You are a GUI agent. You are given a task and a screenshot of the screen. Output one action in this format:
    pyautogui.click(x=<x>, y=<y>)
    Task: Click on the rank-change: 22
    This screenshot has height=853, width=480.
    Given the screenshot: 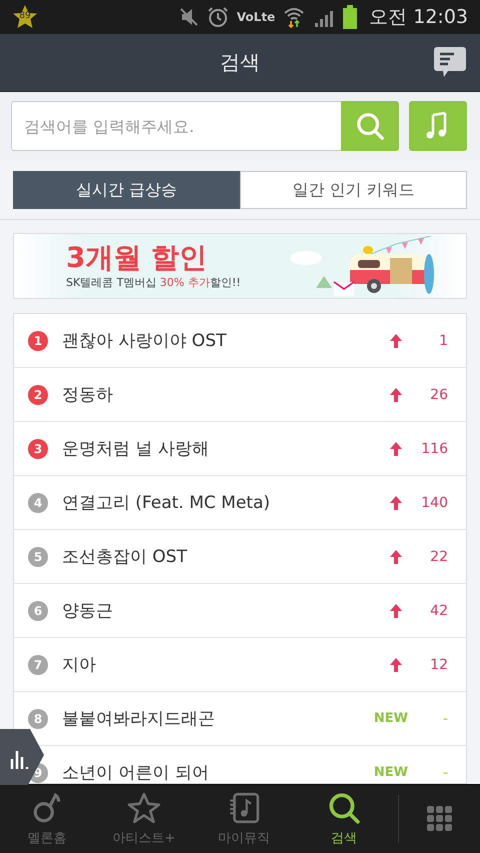 What is the action you would take?
    pyautogui.click(x=438, y=556)
    